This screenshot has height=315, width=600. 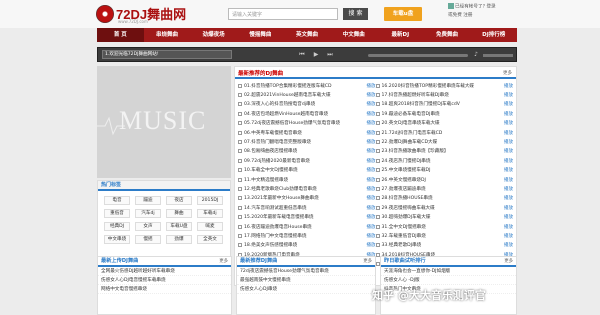 I want to click on panel-item: 伤感女人心DJ电音慢摇车载串烧, so click(x=164, y=280).